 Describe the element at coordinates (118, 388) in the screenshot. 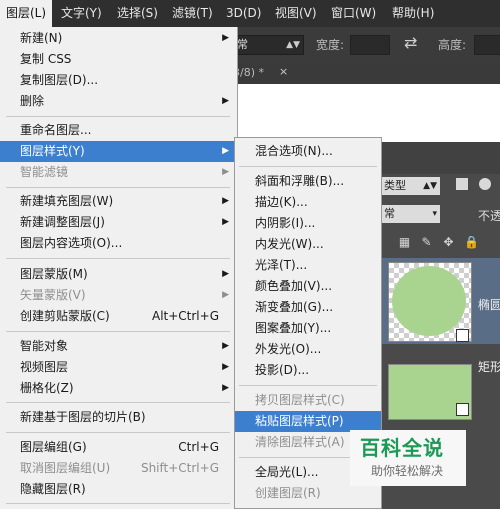

I see `menu-item-rasterize: 栅格化(Z) ▶` at that location.